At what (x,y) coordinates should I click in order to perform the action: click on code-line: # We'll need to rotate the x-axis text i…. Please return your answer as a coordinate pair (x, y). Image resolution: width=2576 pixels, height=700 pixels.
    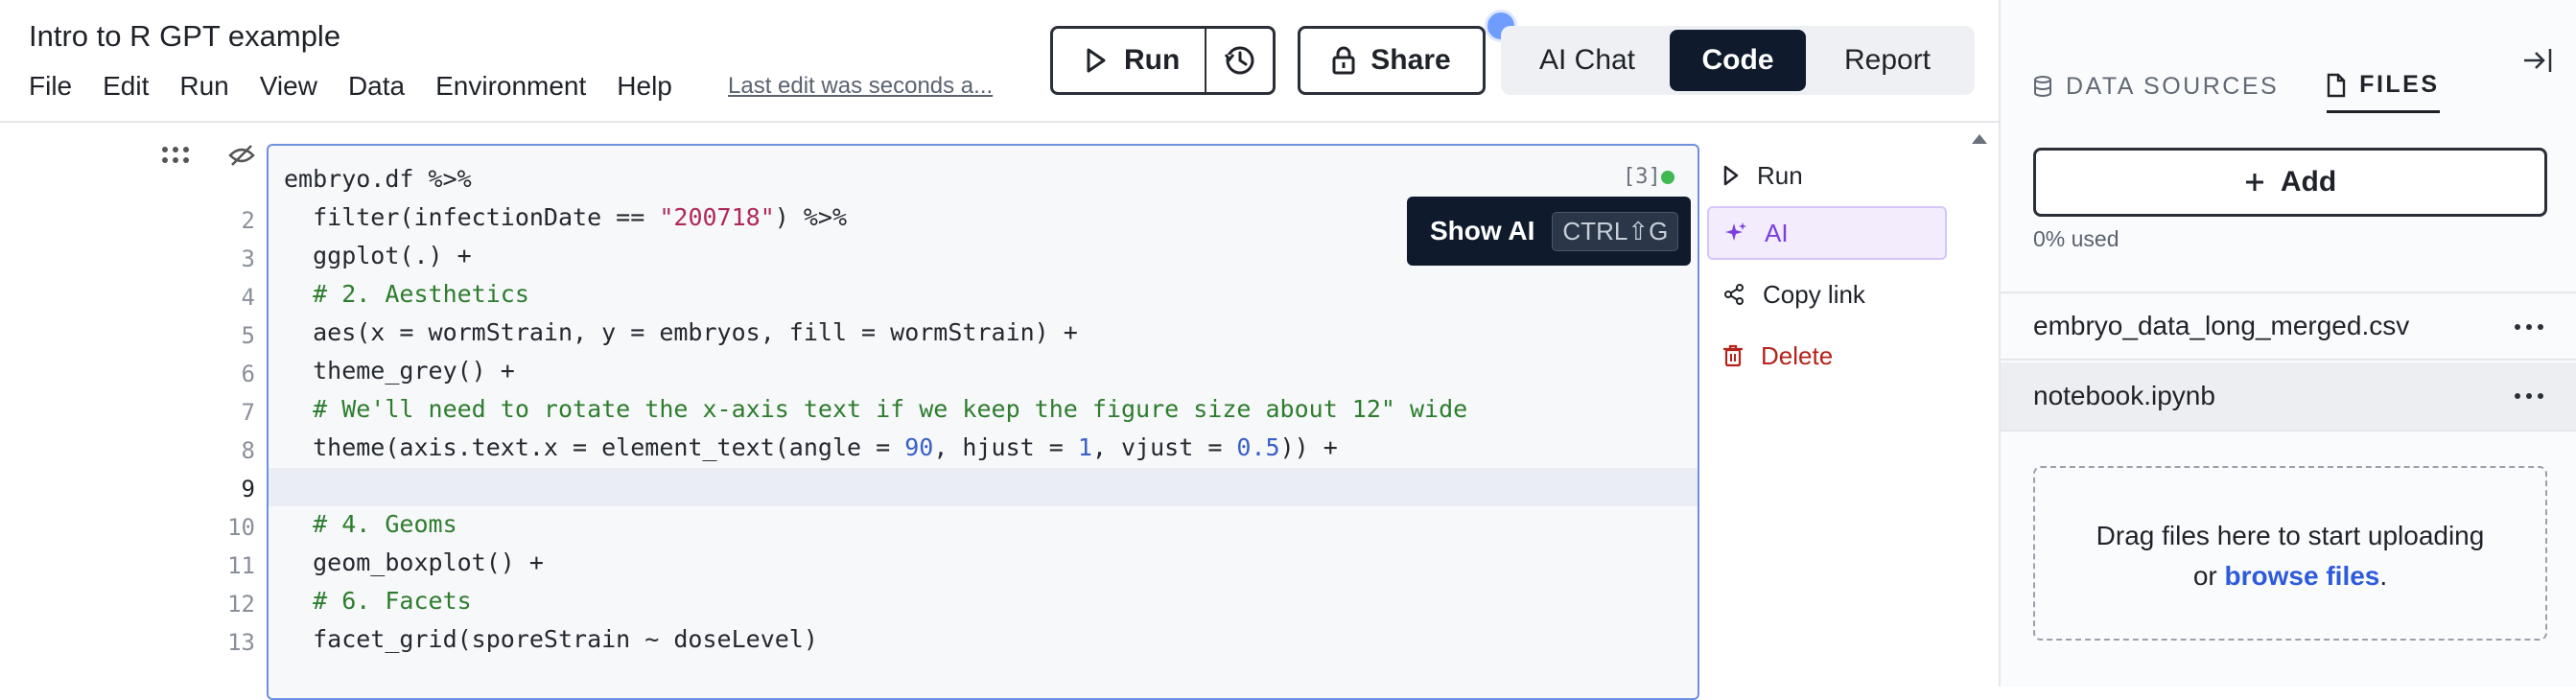
    Looking at the image, I should click on (876, 409).